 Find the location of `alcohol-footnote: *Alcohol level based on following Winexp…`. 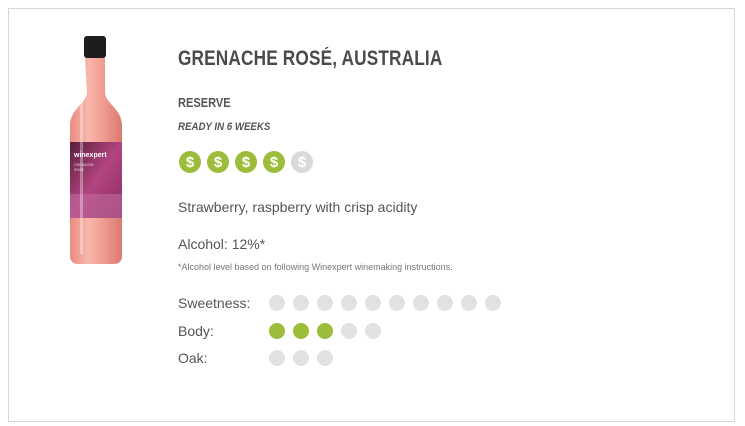

alcohol-footnote: *Alcohol level based on following Winexp… is located at coordinates (315, 267).